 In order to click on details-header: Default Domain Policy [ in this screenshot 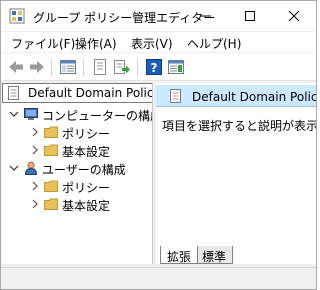, I will do `click(236, 96)`.